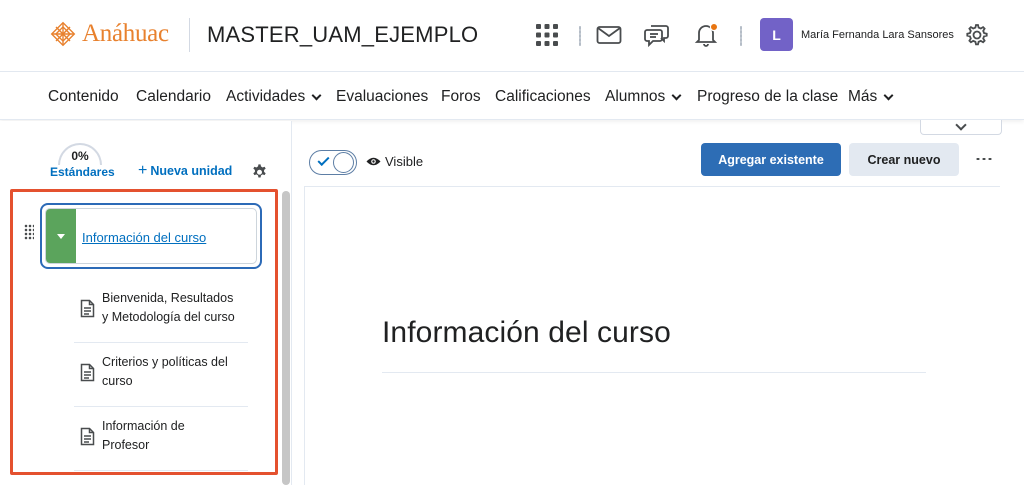 The height and width of the screenshot is (485, 1024). I want to click on nav-calificaciones: Calificaciones, so click(543, 97).